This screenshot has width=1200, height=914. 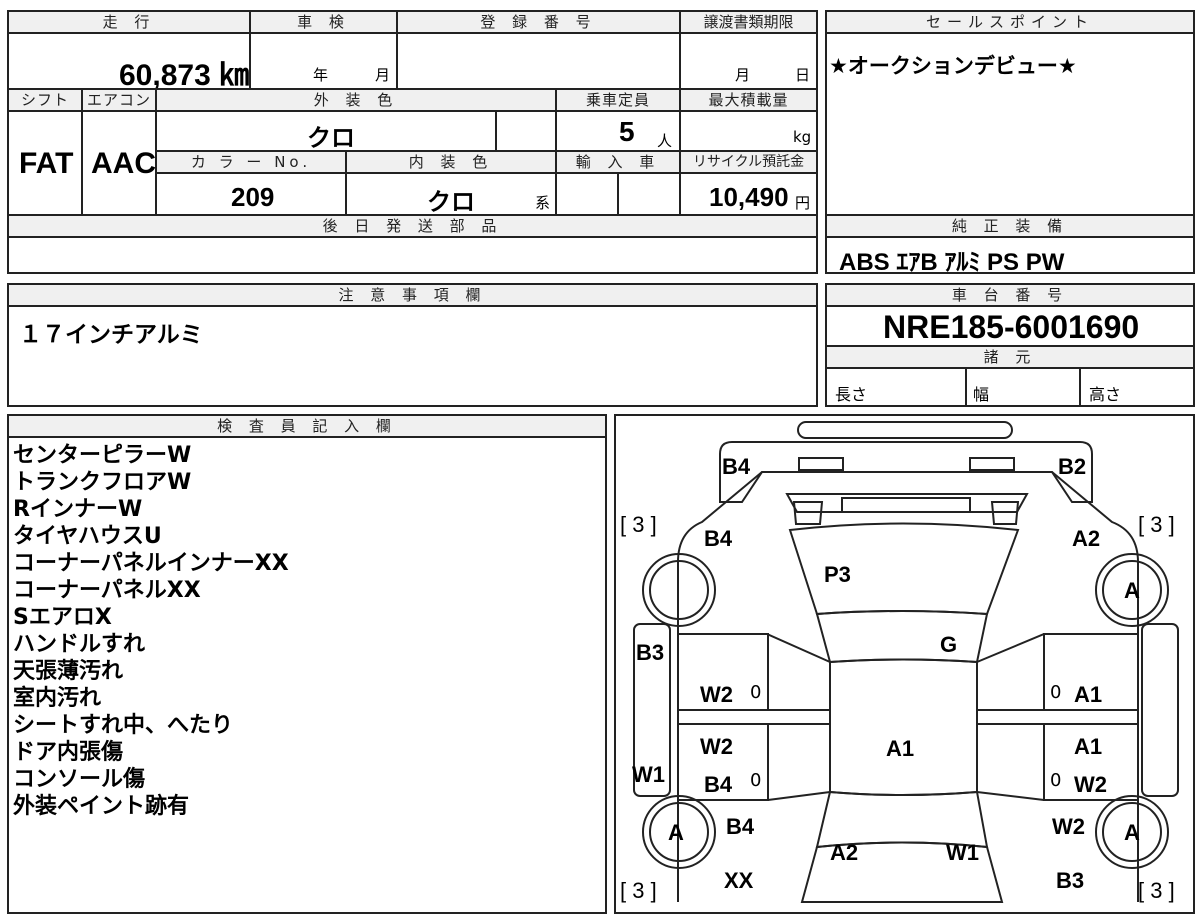 I want to click on interior-color-value: クロ, so click(x=451, y=202).